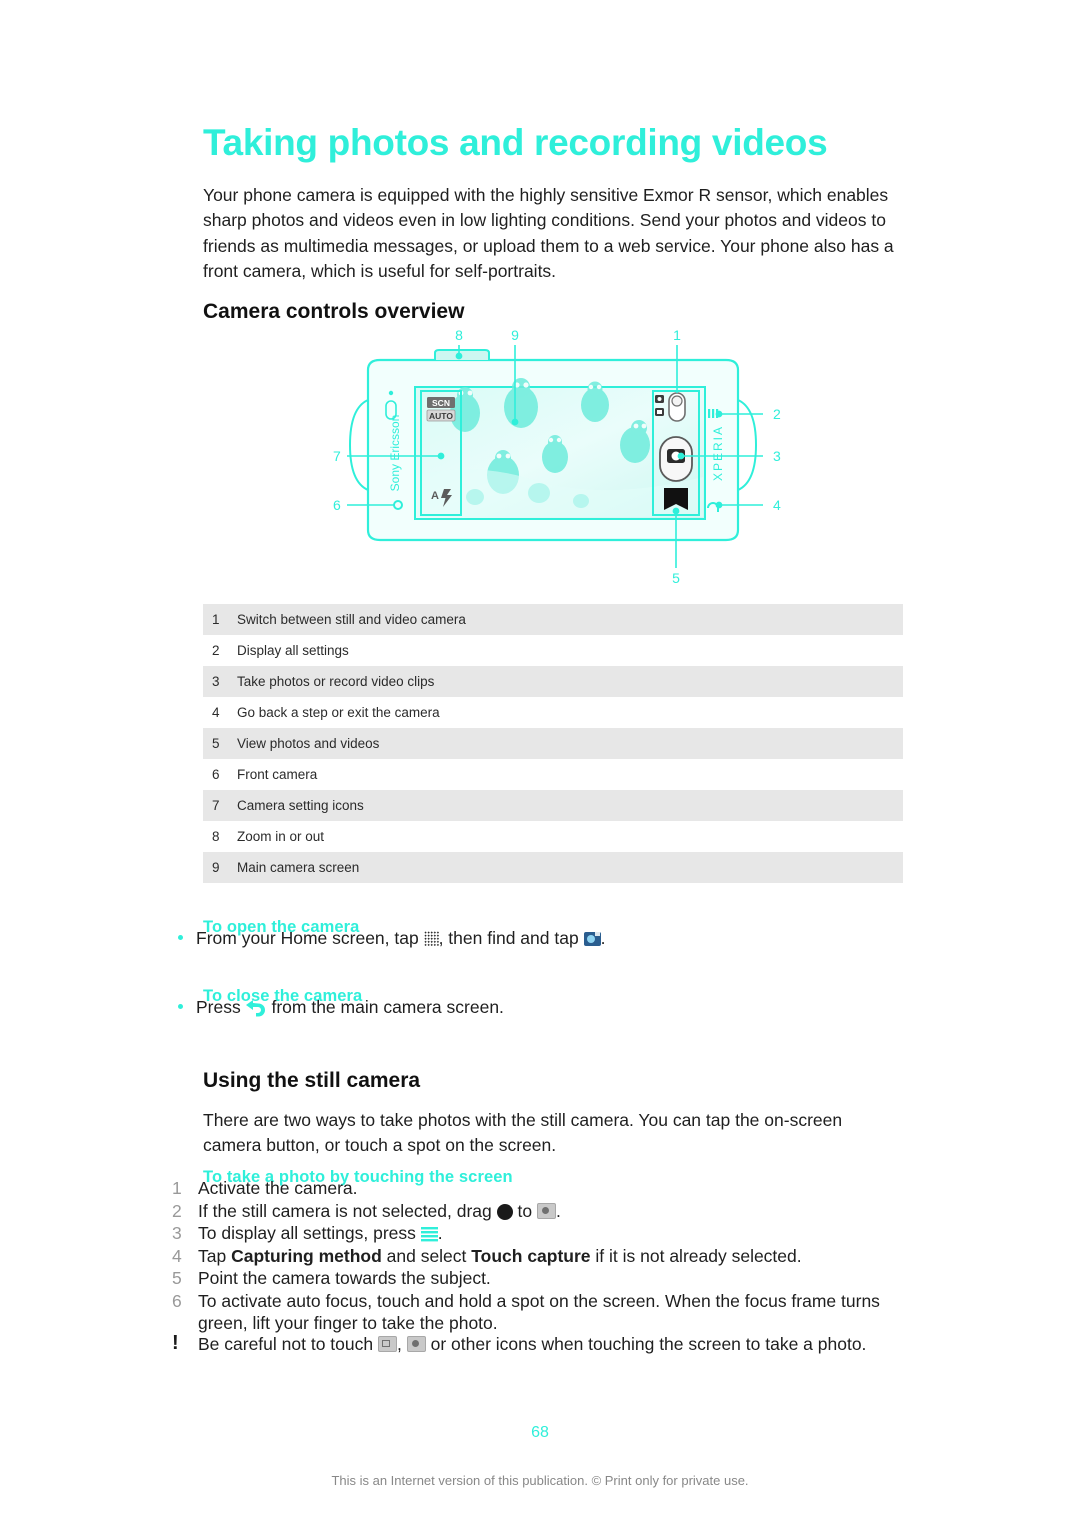 This screenshot has width=1080, height=1527. Describe the element at coordinates (385, 1007) in the screenshot. I see `close-text-2: from the main camera screen.` at that location.